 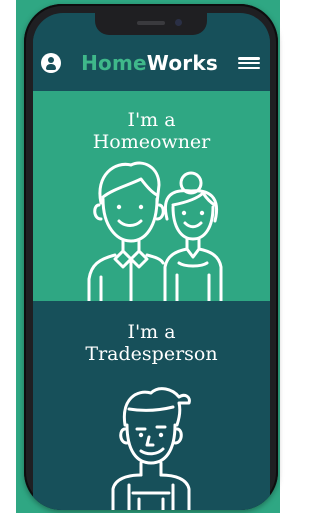 What do you see at coordinates (151, 120) in the screenshot?
I see `homeowner-title-line1: I'm a` at bounding box center [151, 120].